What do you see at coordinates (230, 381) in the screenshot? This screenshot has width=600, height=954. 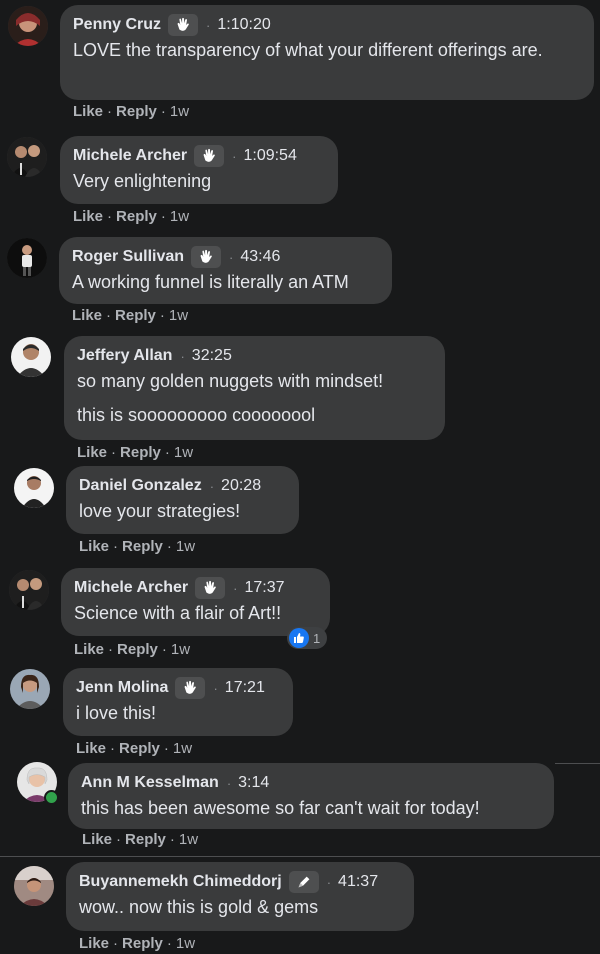 I see `comment-text: so many golden nuggets with mindset!` at bounding box center [230, 381].